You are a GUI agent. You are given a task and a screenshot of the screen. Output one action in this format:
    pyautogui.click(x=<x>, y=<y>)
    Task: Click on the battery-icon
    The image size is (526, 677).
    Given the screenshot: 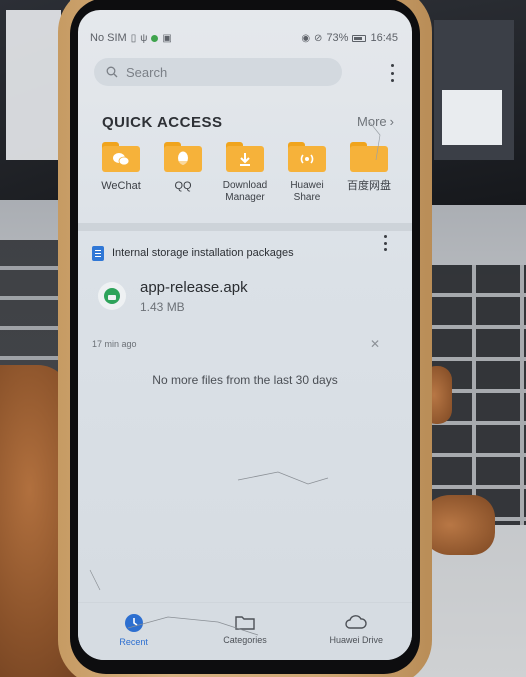 What is the action you would take?
    pyautogui.click(x=359, y=38)
    